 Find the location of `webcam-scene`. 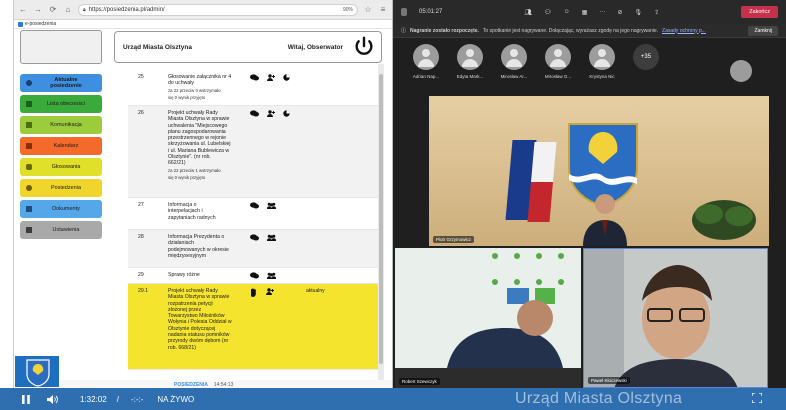

webcam-scene is located at coordinates (675, 318).